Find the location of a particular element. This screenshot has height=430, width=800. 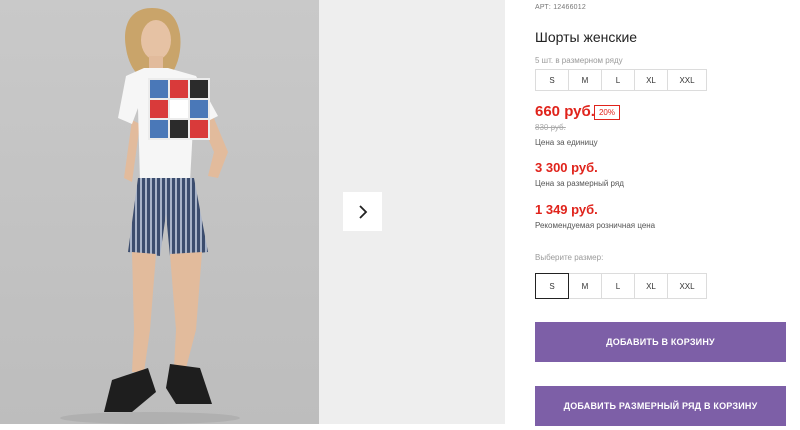

size-ref-l: L is located at coordinates (618, 80).